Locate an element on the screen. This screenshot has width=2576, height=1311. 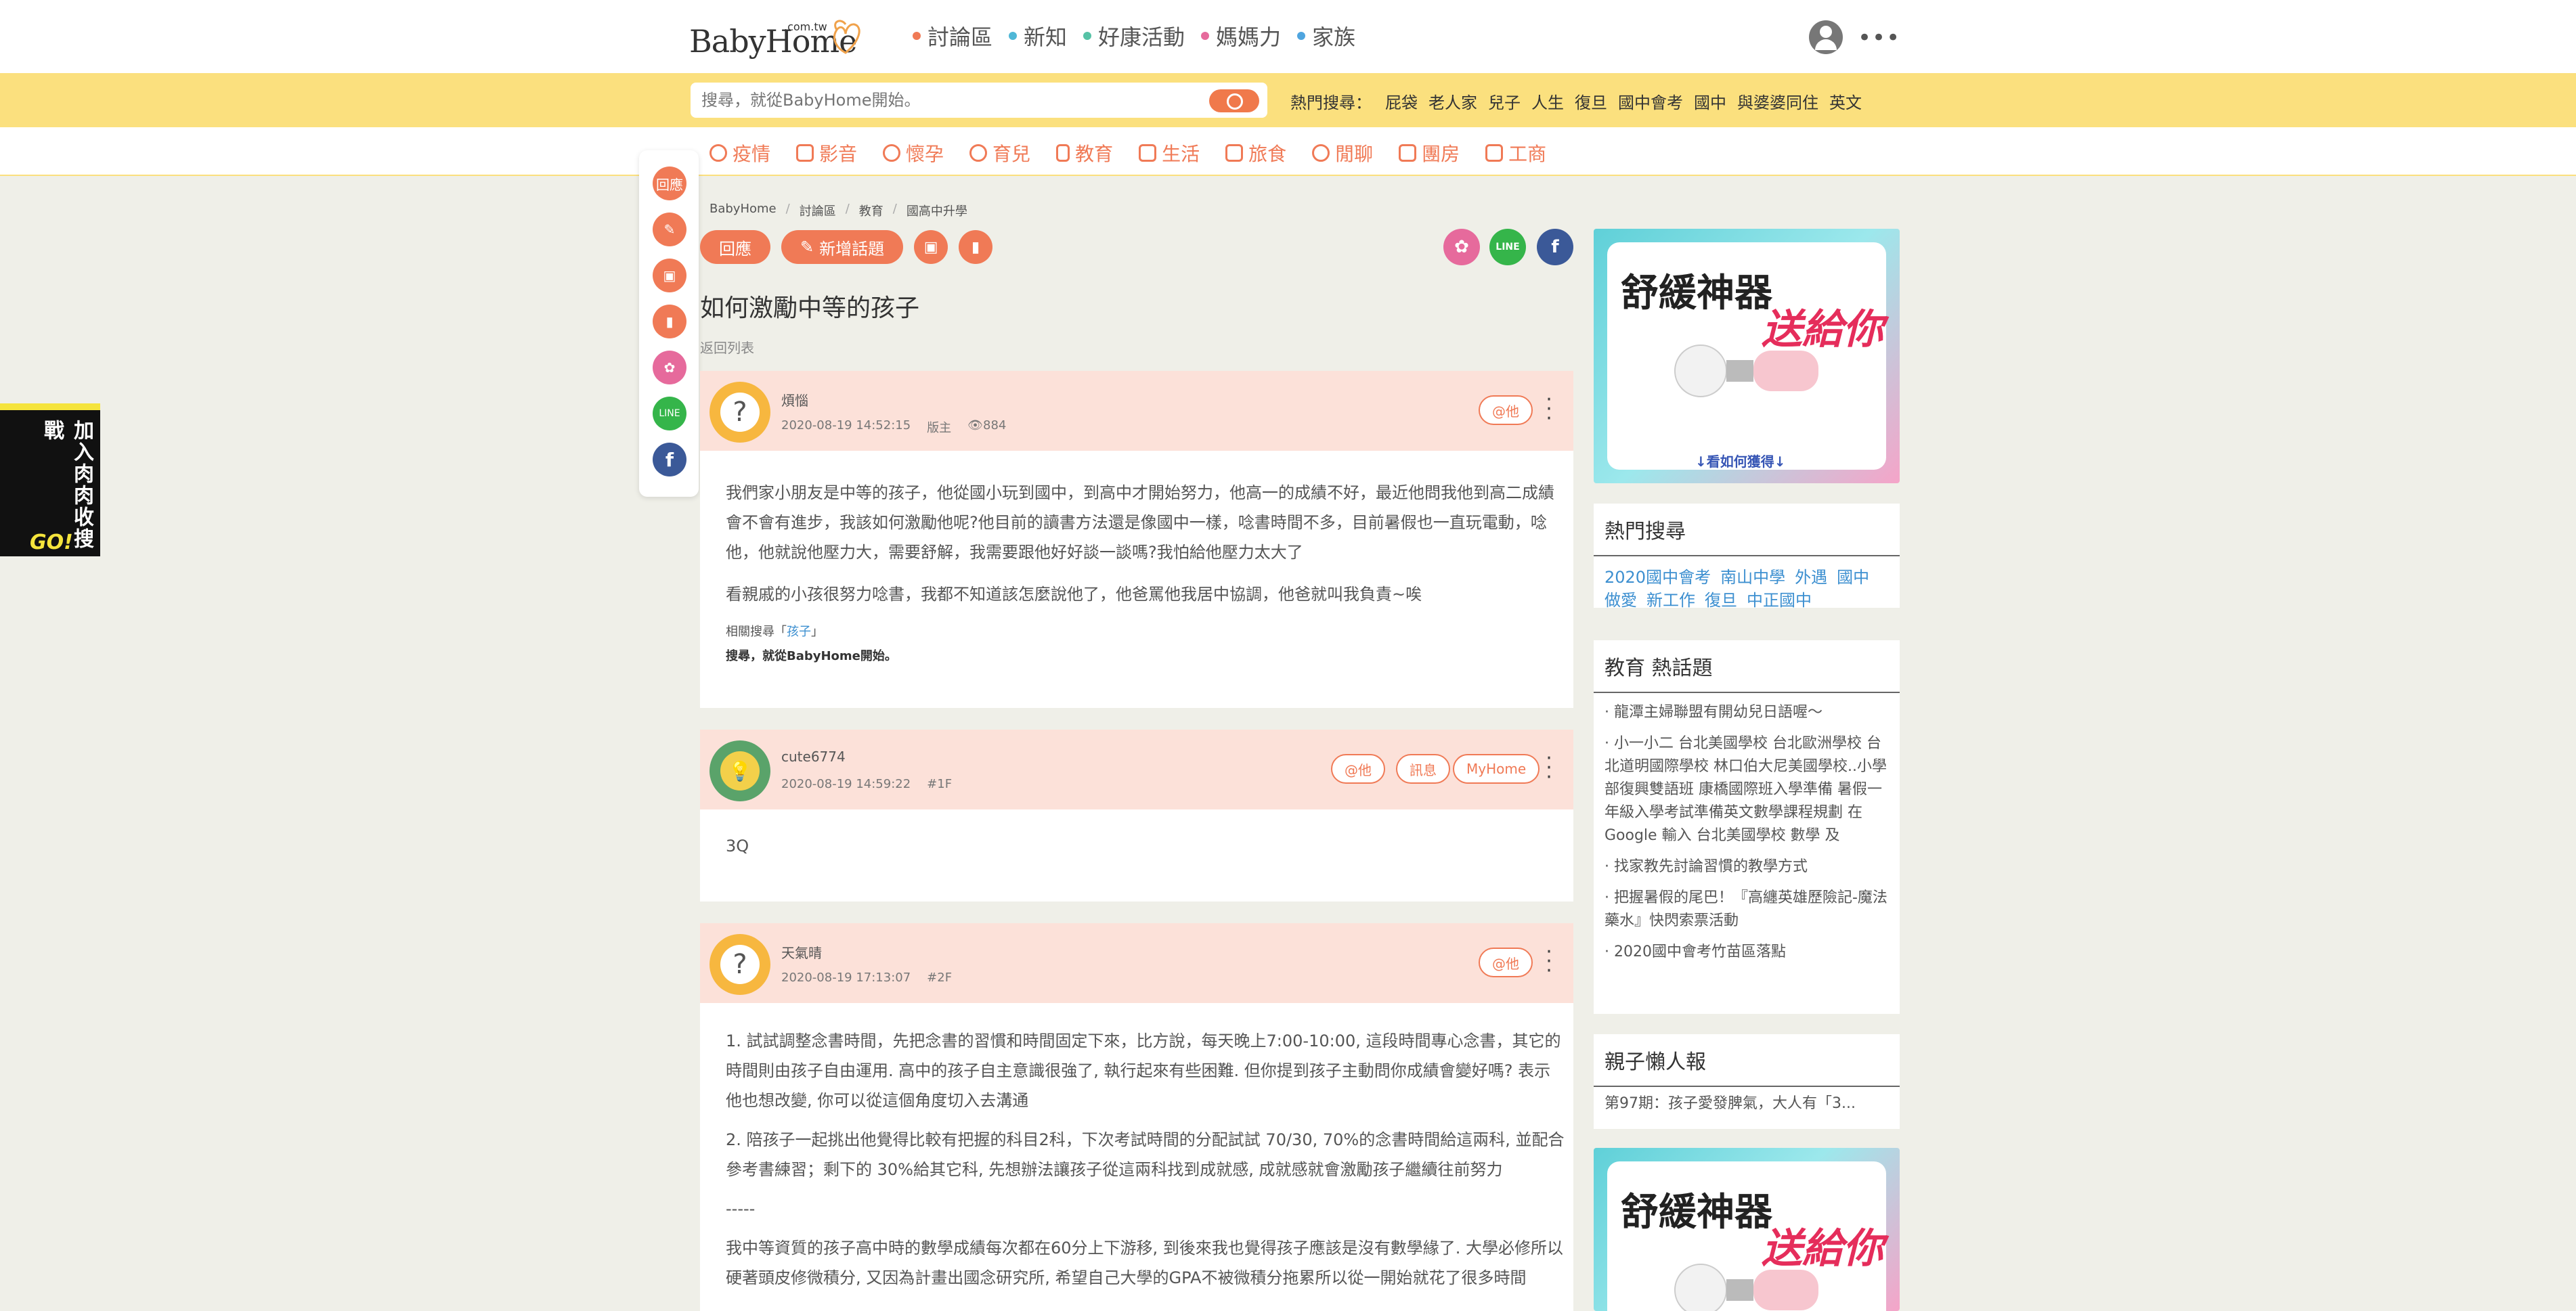
nav-item-family: 家族 is located at coordinates (1326, 35).